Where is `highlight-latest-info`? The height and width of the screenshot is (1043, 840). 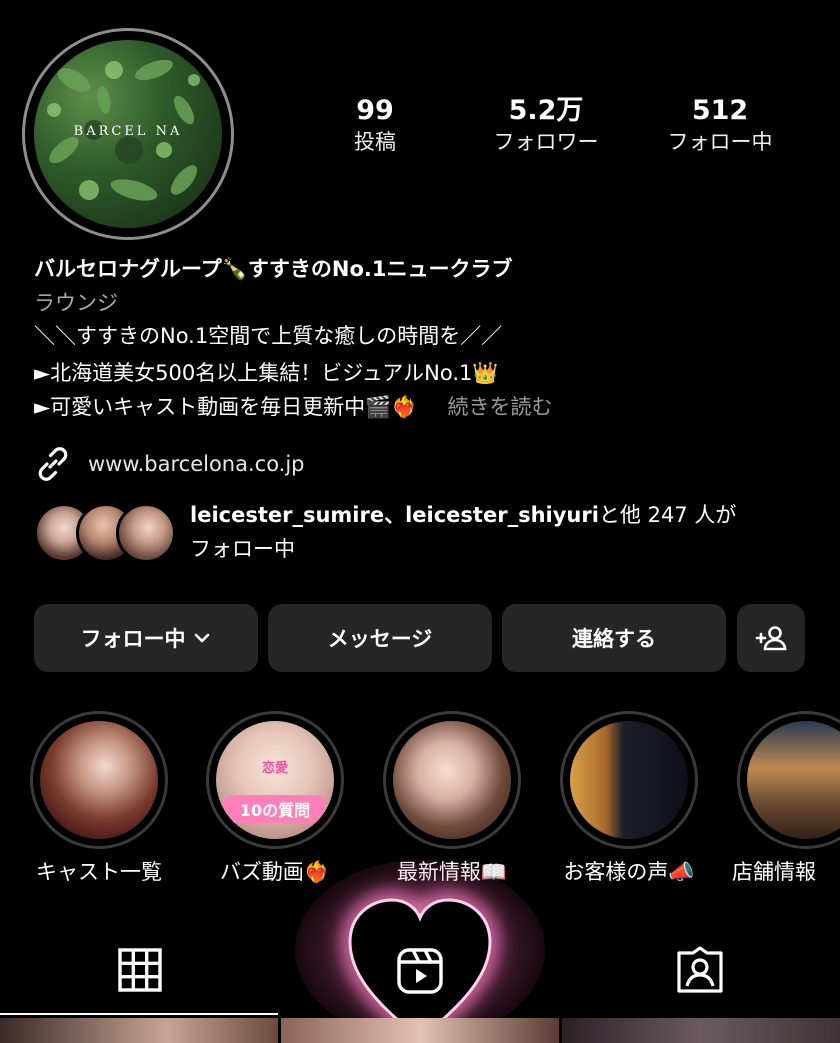
highlight-latest-info is located at coordinates (452, 780).